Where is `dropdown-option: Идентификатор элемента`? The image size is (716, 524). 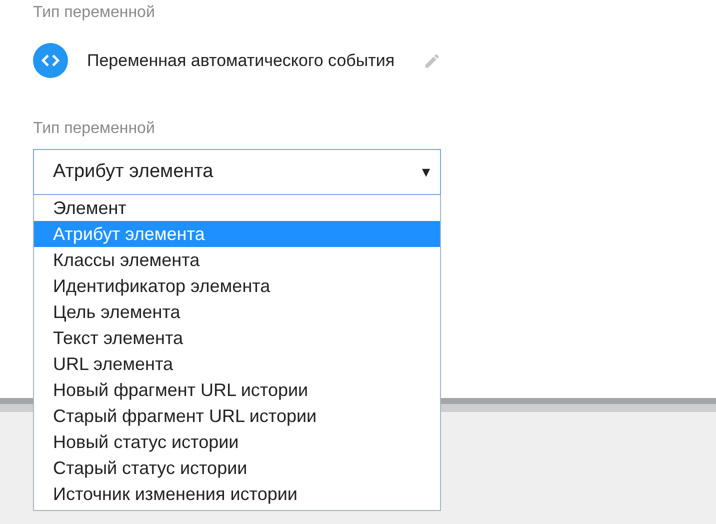
dropdown-option: Идентификатор элемента is located at coordinates (237, 286).